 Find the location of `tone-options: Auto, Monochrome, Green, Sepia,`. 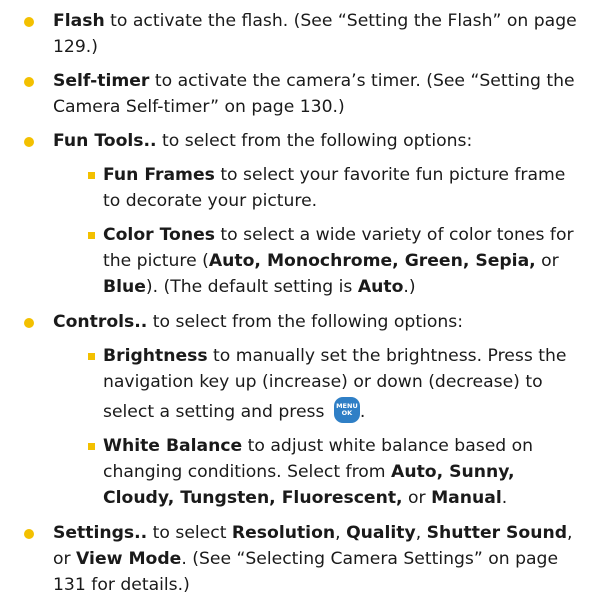

tone-options: Auto, Monochrome, Green, Sepia, is located at coordinates (372, 261).